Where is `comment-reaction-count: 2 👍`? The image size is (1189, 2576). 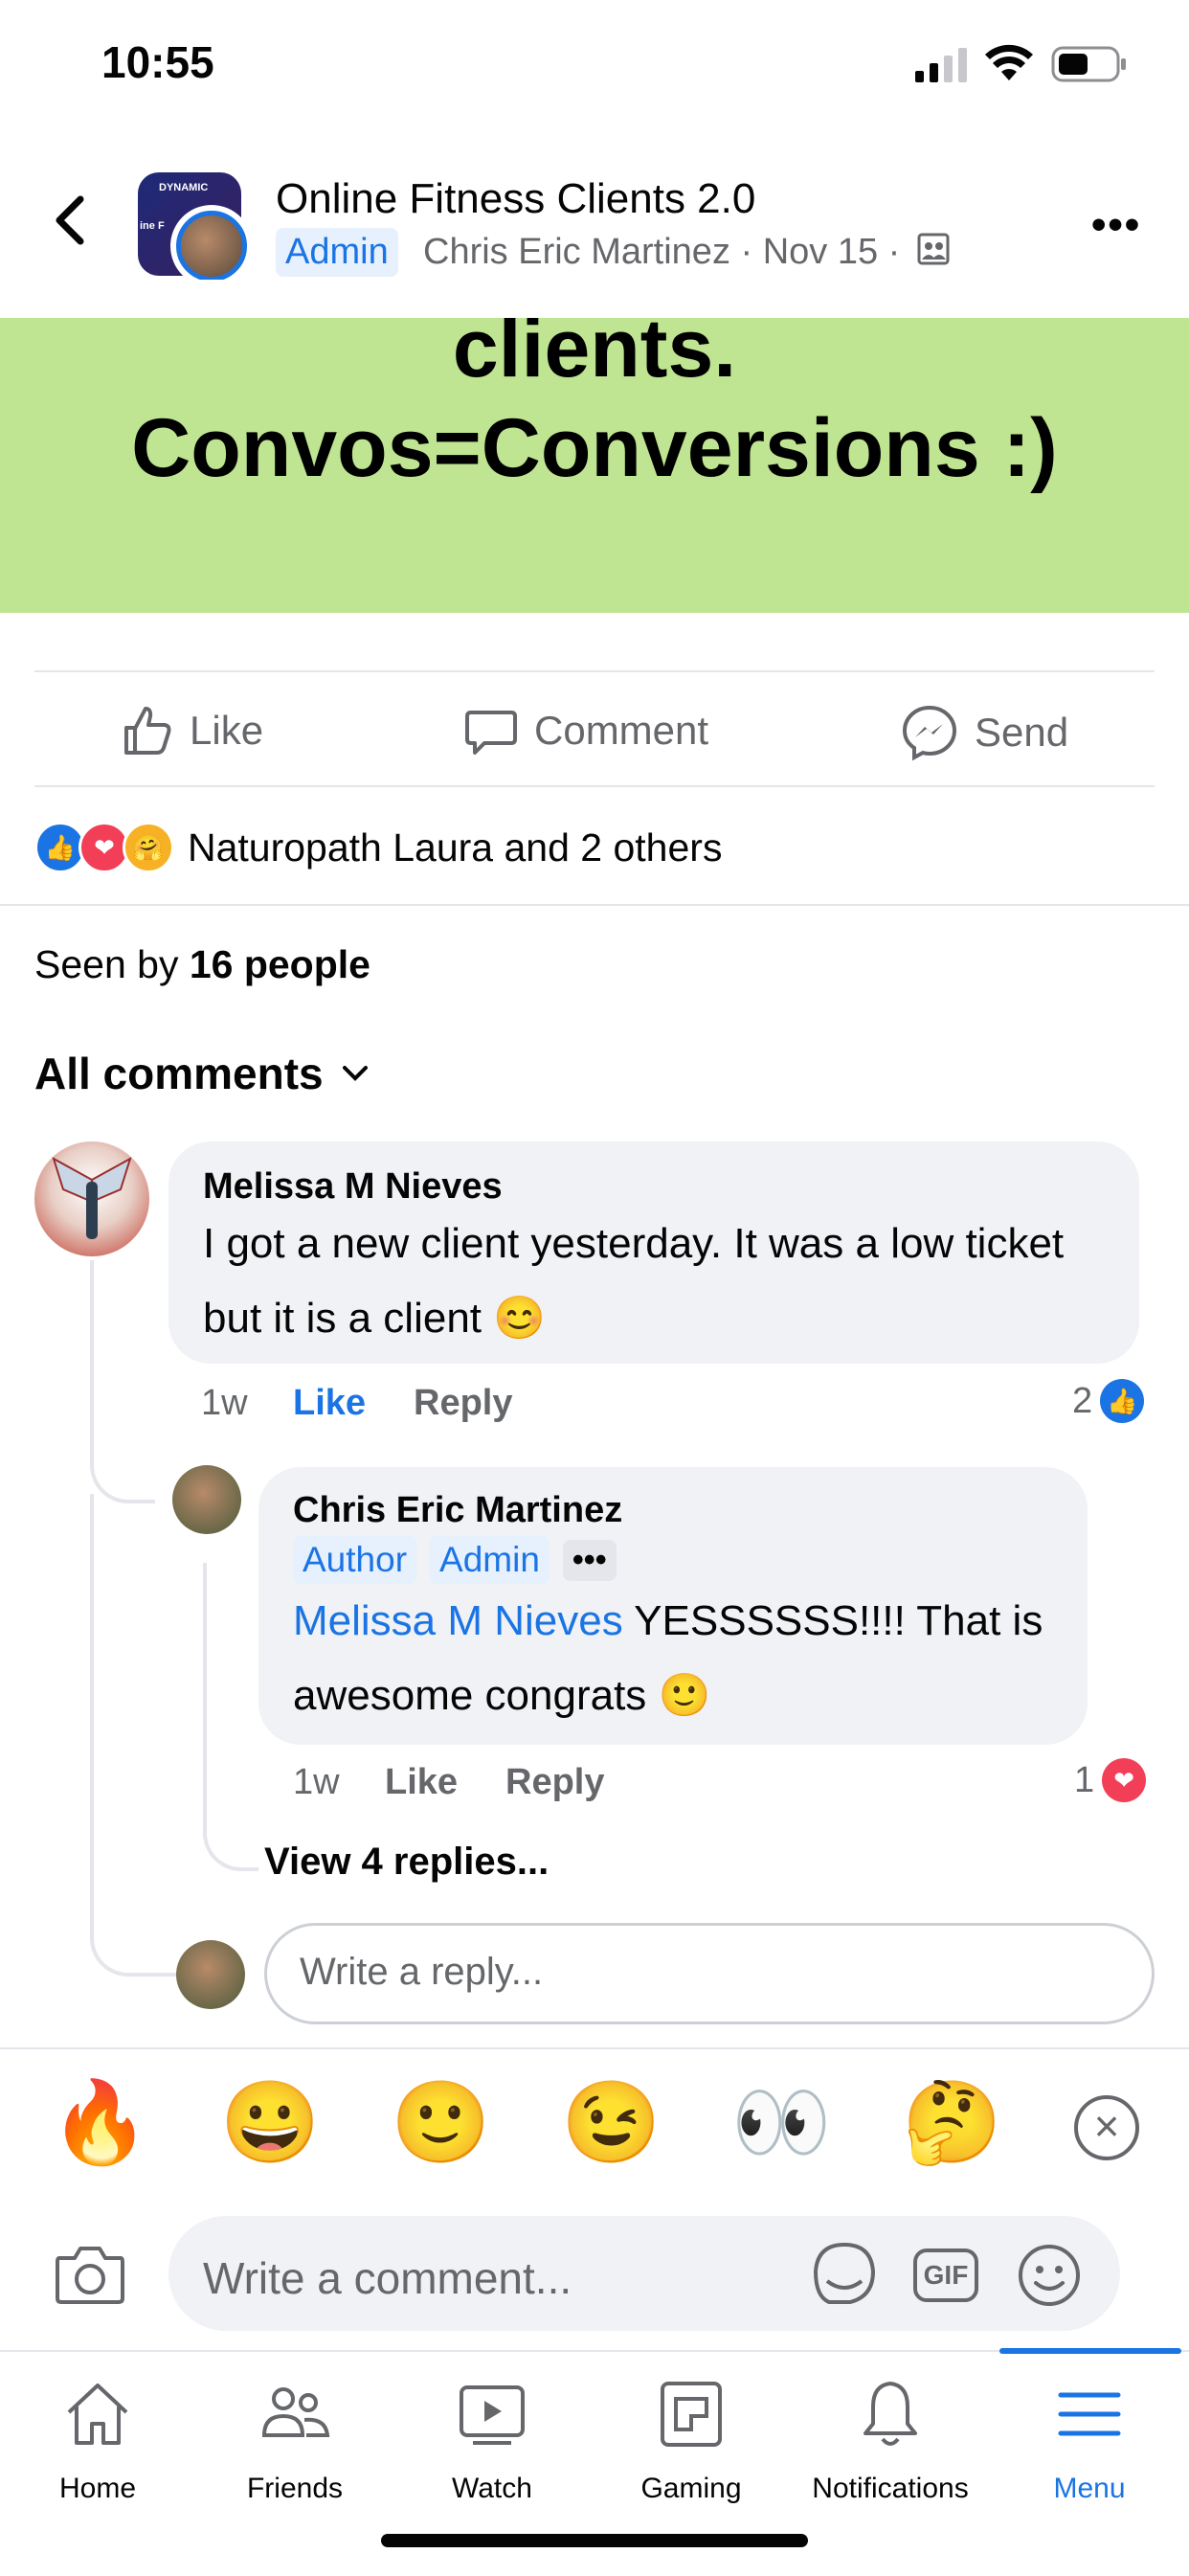
comment-reaction-count: 2 👍 is located at coordinates (1108, 1401).